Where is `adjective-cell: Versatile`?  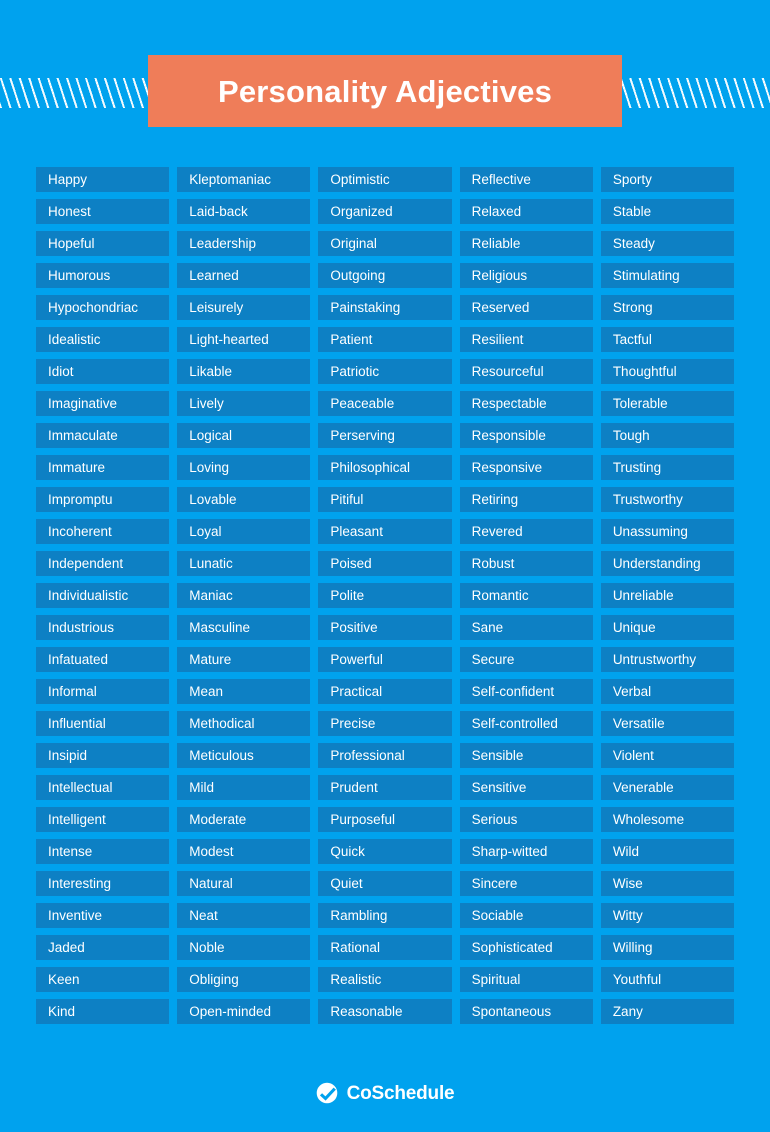
adjective-cell: Versatile is located at coordinates (667, 723).